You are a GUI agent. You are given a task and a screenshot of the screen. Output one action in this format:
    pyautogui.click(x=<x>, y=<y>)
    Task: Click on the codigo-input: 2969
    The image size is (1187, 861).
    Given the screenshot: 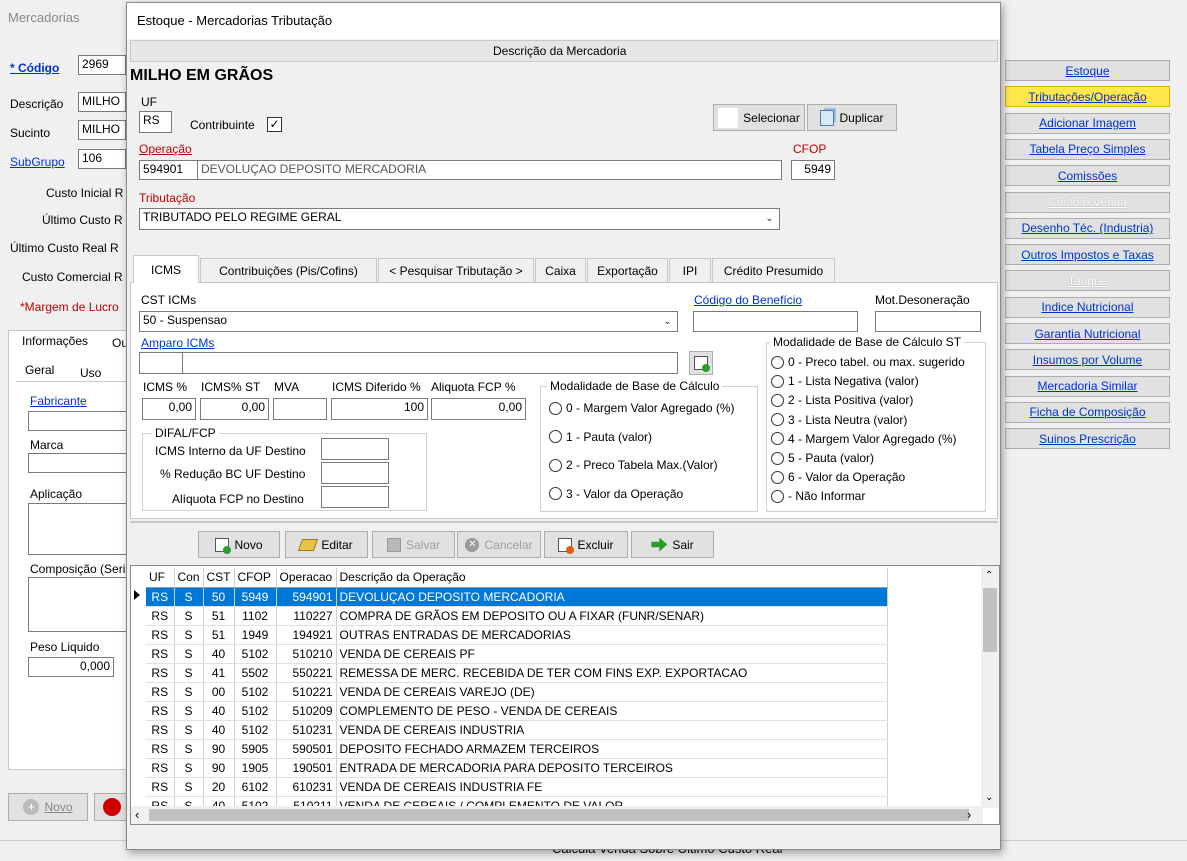 What is the action you would take?
    pyautogui.click(x=102, y=65)
    